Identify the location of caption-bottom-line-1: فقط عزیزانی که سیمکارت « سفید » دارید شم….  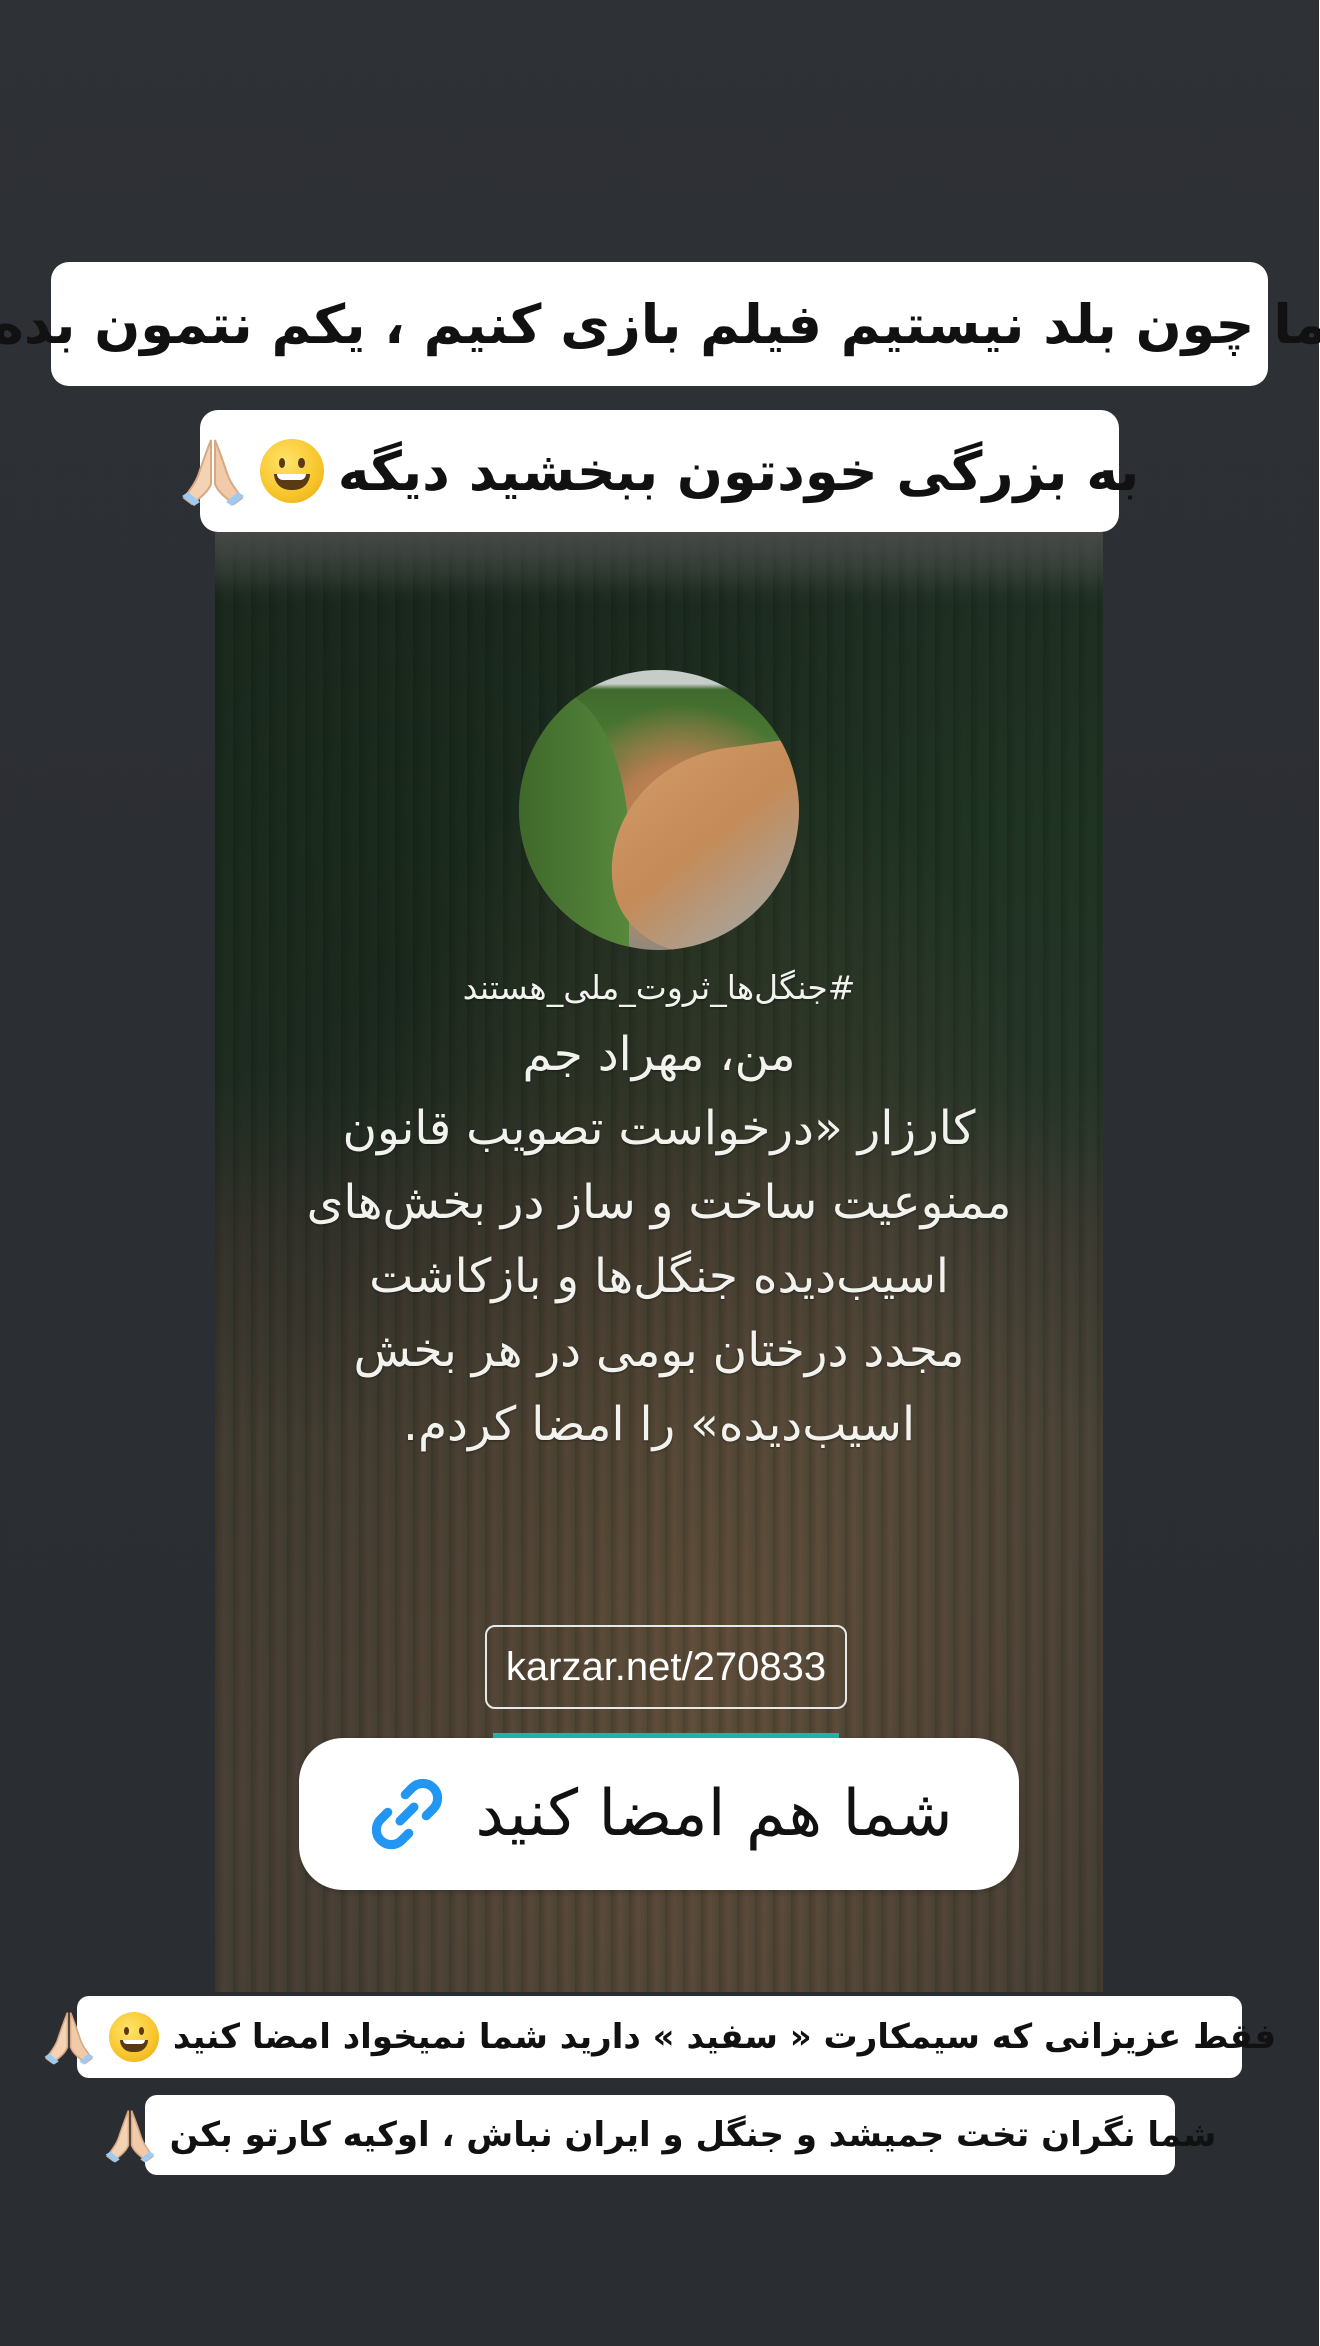
(661, 2037).